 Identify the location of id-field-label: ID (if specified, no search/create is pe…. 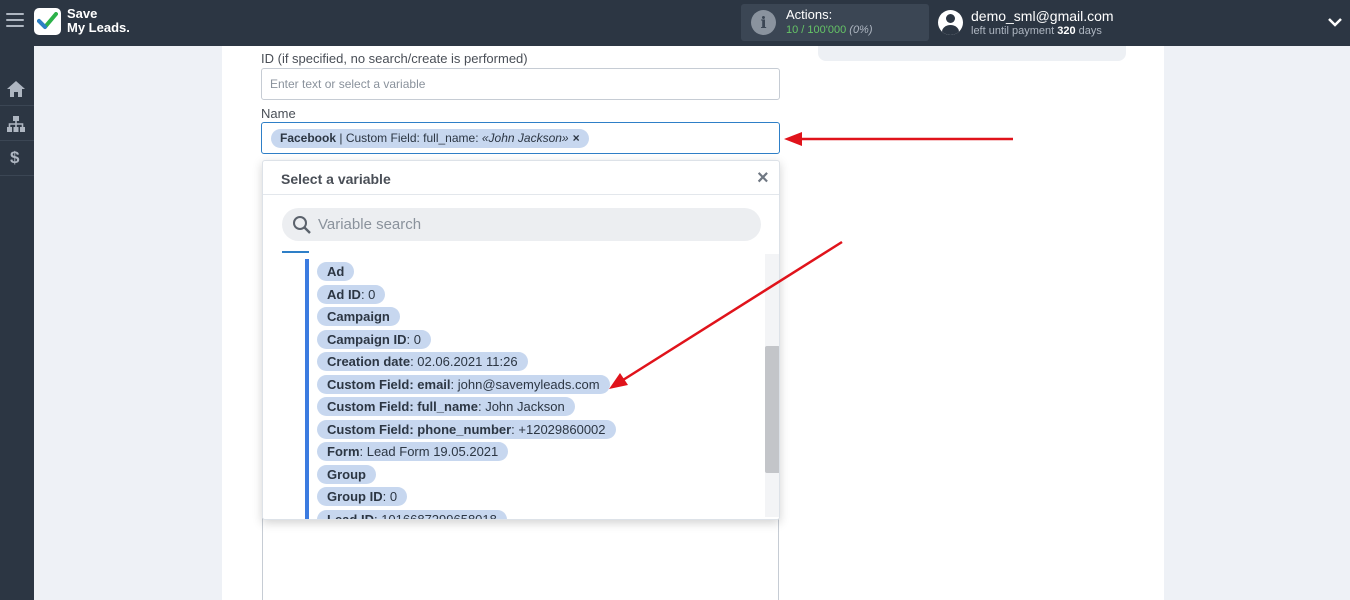
(394, 58).